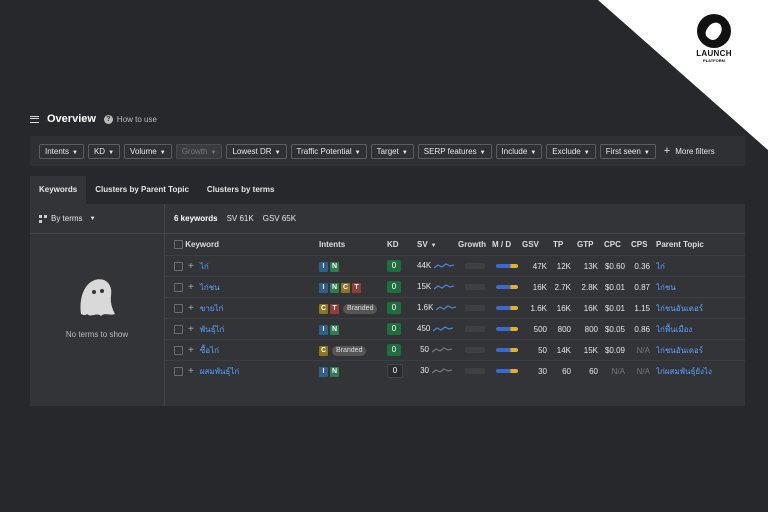  Describe the element at coordinates (571, 151) in the screenshot. I see `filter-exclude: Exclude ▼` at that location.